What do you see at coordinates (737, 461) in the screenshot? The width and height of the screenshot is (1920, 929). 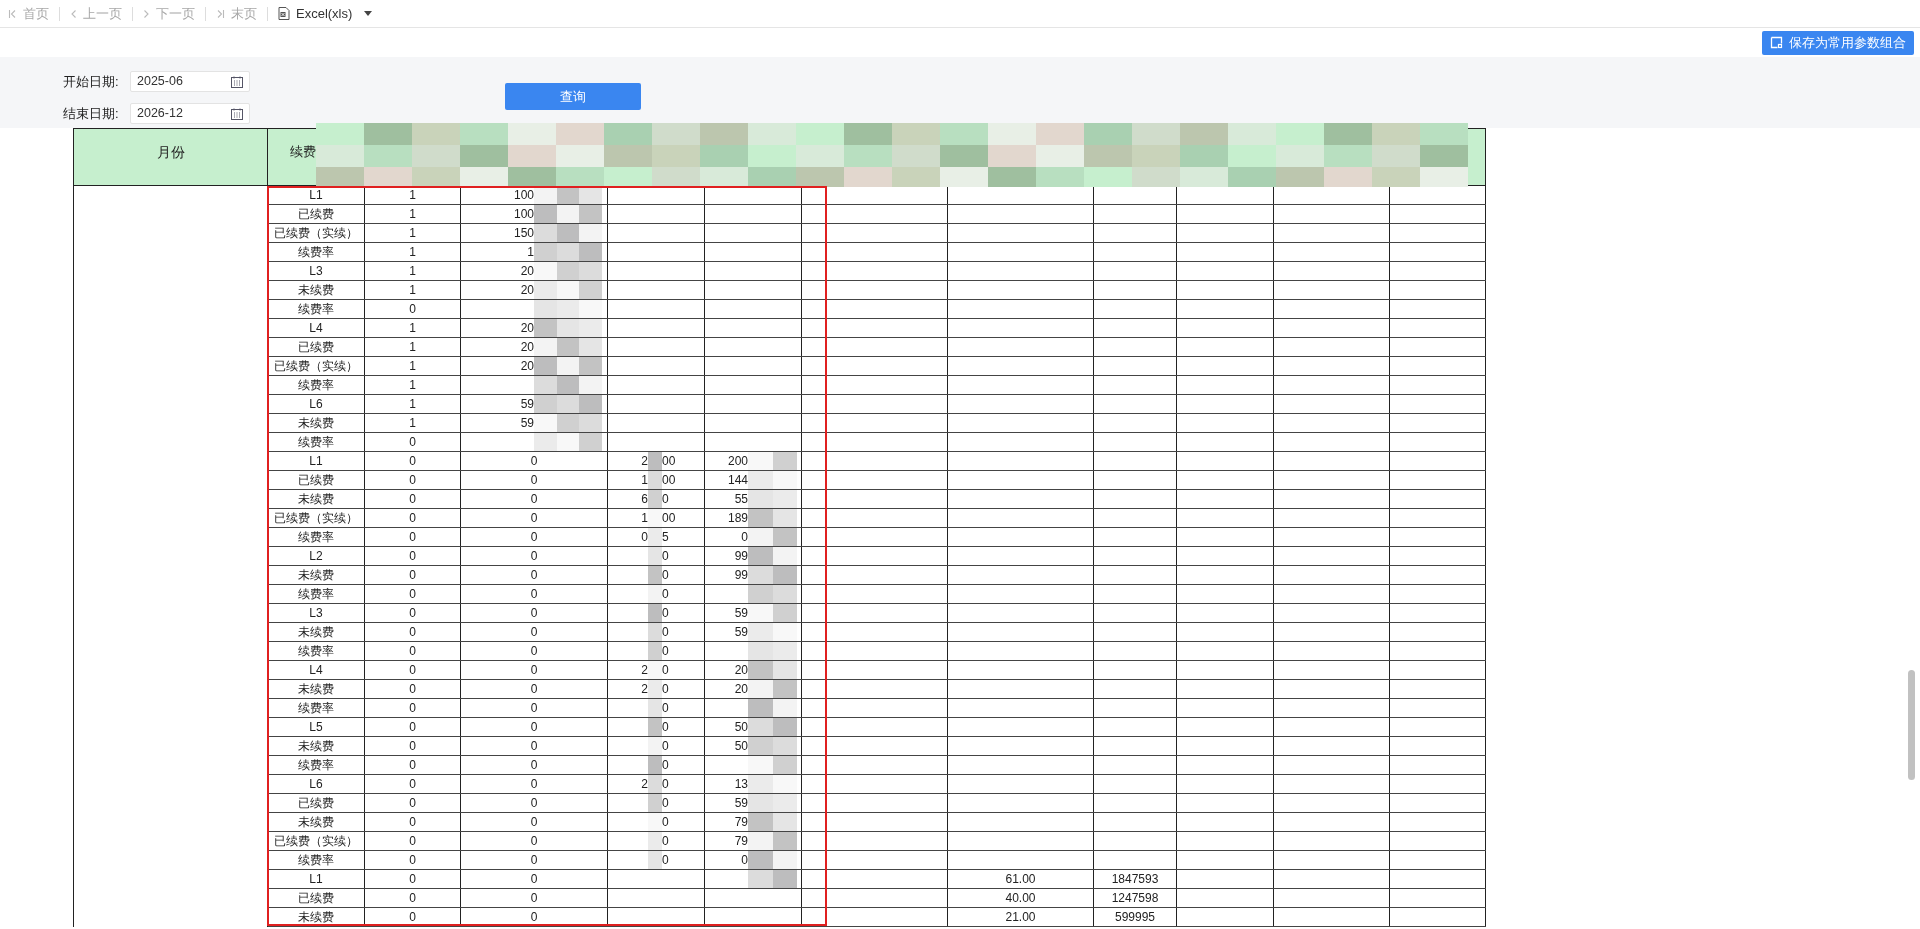 I see `table-cell: 200` at bounding box center [737, 461].